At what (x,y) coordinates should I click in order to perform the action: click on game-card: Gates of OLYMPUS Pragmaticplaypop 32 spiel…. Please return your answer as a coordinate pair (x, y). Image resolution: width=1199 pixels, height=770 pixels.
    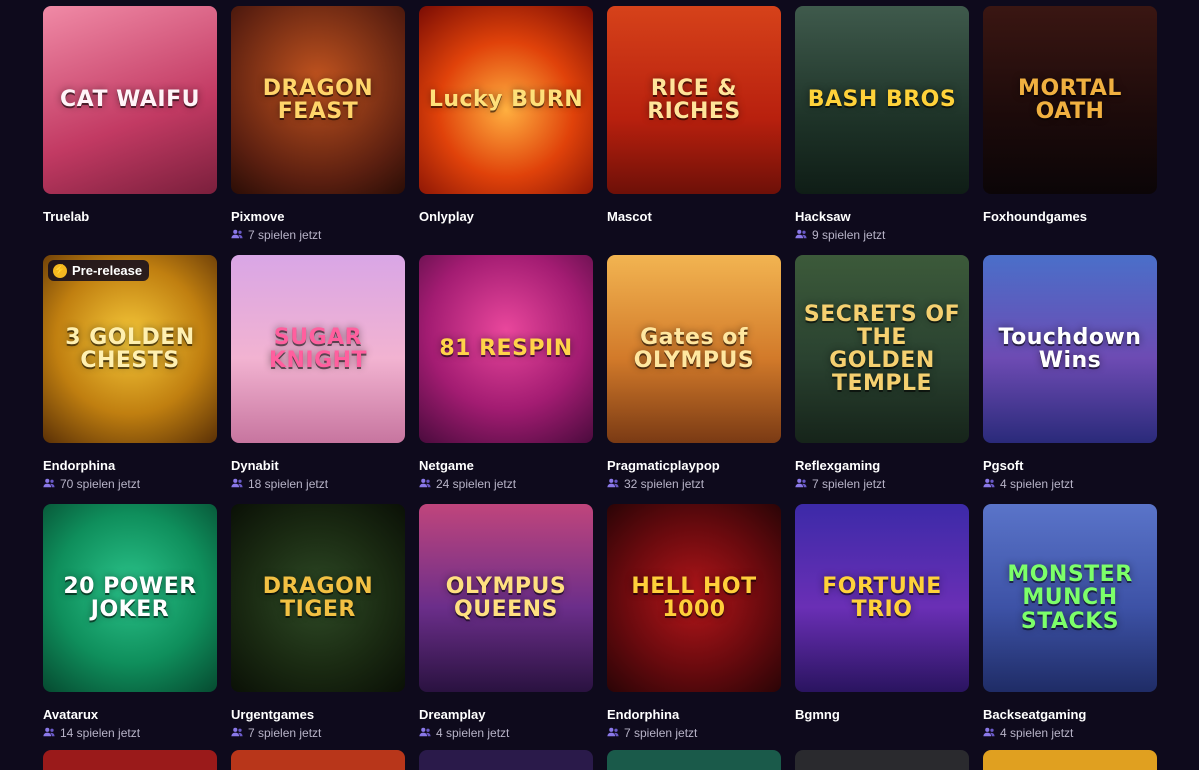
    Looking at the image, I should click on (694, 373).